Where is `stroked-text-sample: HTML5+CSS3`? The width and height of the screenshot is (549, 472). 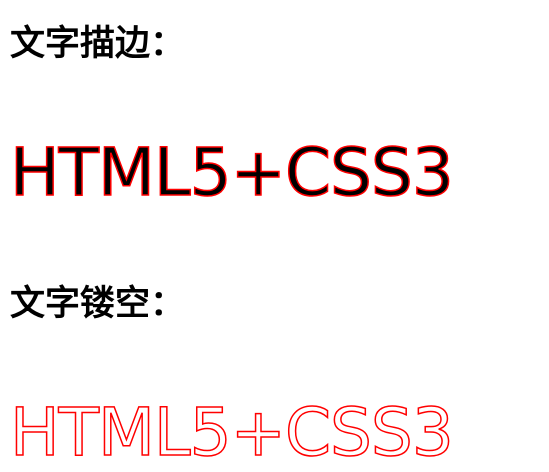
stroked-text-sample: HTML5+CSS3 is located at coordinates (231, 172).